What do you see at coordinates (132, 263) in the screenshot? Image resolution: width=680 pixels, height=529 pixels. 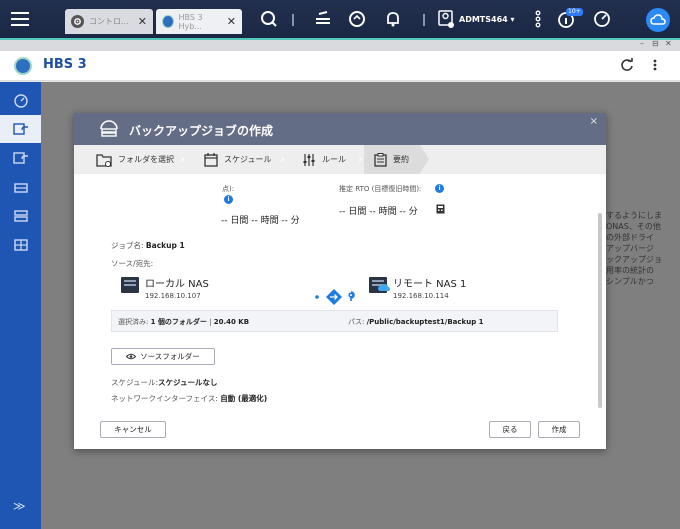 I see `source-destination-label: ソース/宛先:` at bounding box center [132, 263].